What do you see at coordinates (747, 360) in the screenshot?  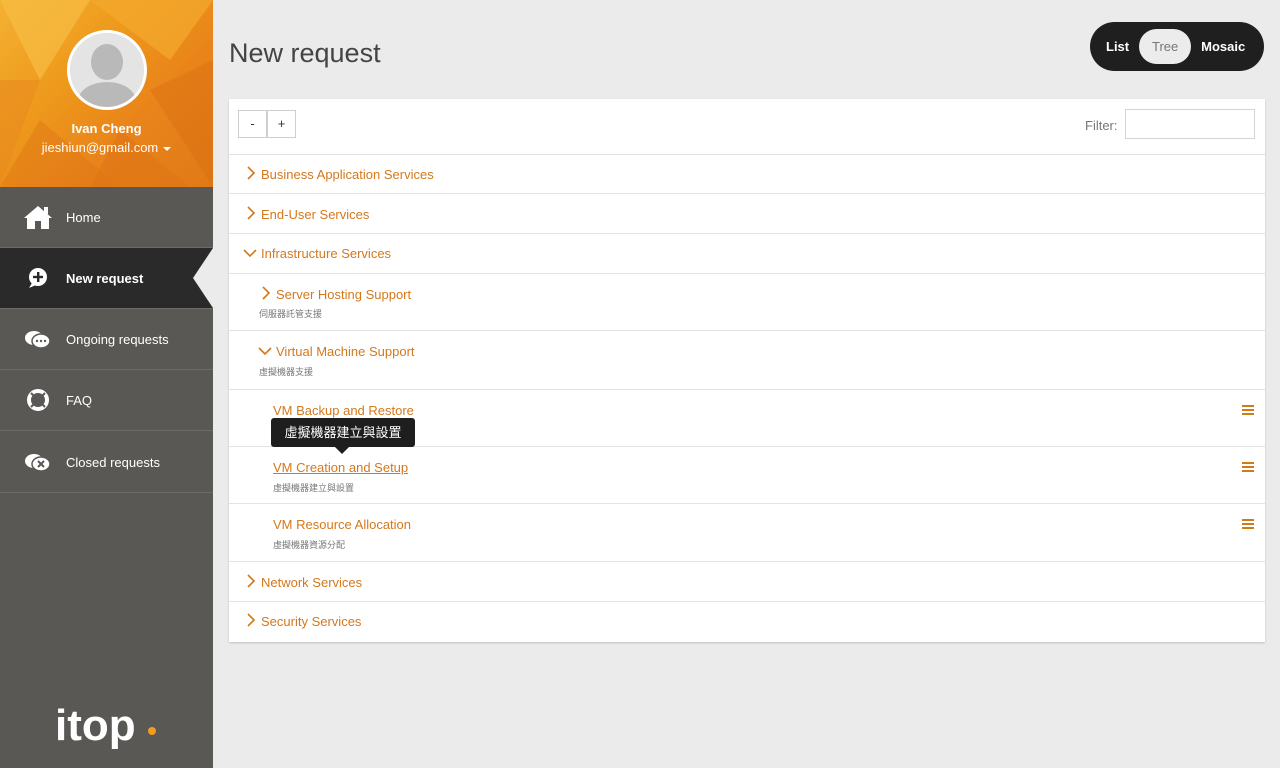 I see `tree-node-virtual-machine-support: Virtual Machine Support 虛擬機器支援` at bounding box center [747, 360].